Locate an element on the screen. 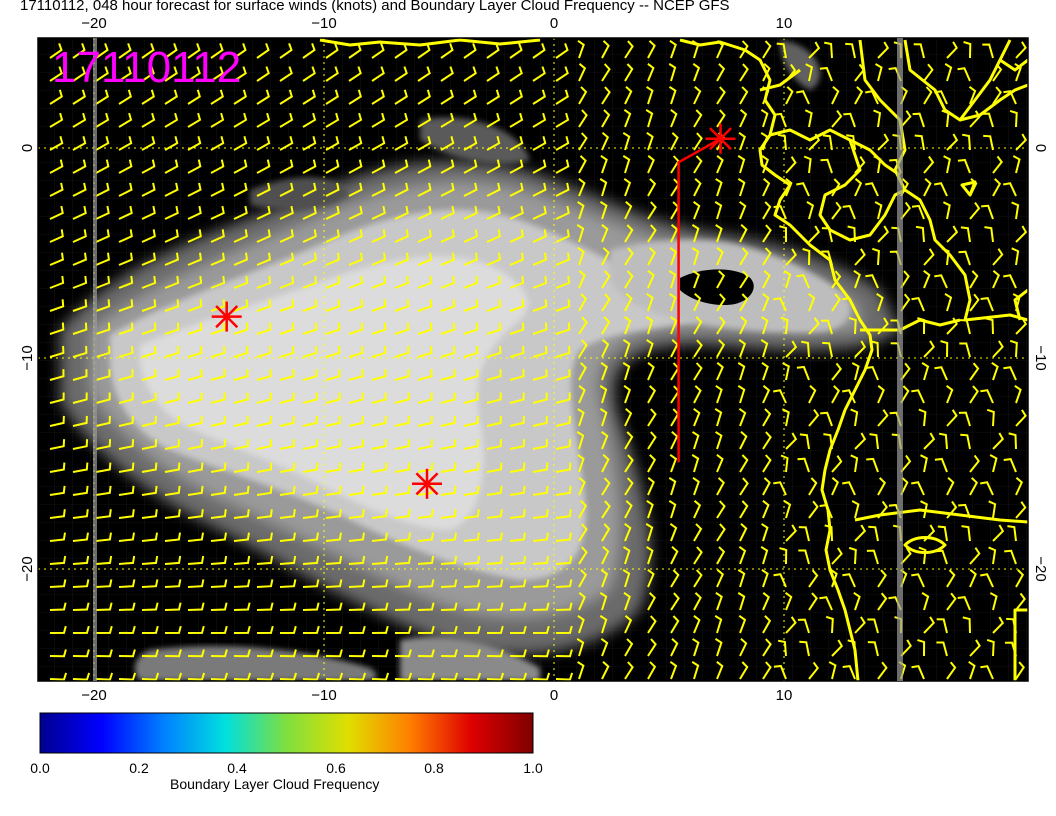 The height and width of the screenshot is (816, 1056). colorbar-tick: 0.8 is located at coordinates (434, 768).